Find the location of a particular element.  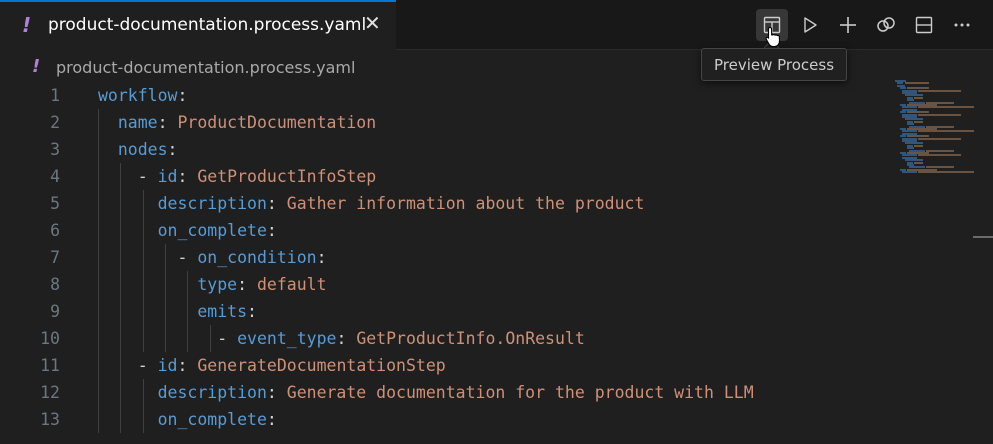

editor-tab-active: ! product-documentation.process.yaml ✕ is located at coordinates (198, 25).